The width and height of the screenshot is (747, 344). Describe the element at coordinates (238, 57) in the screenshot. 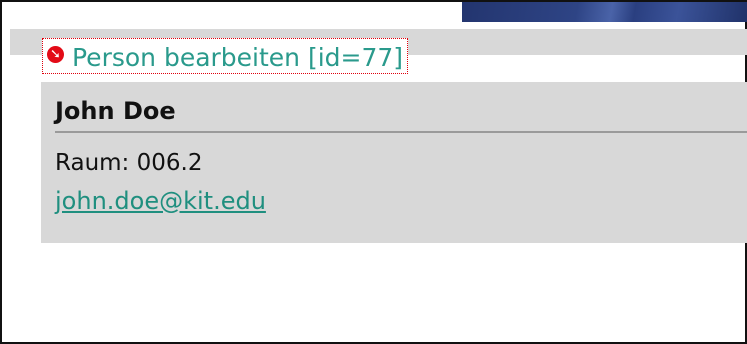

I see `edit-person-label: Person bearbeiten [id=77]` at that location.